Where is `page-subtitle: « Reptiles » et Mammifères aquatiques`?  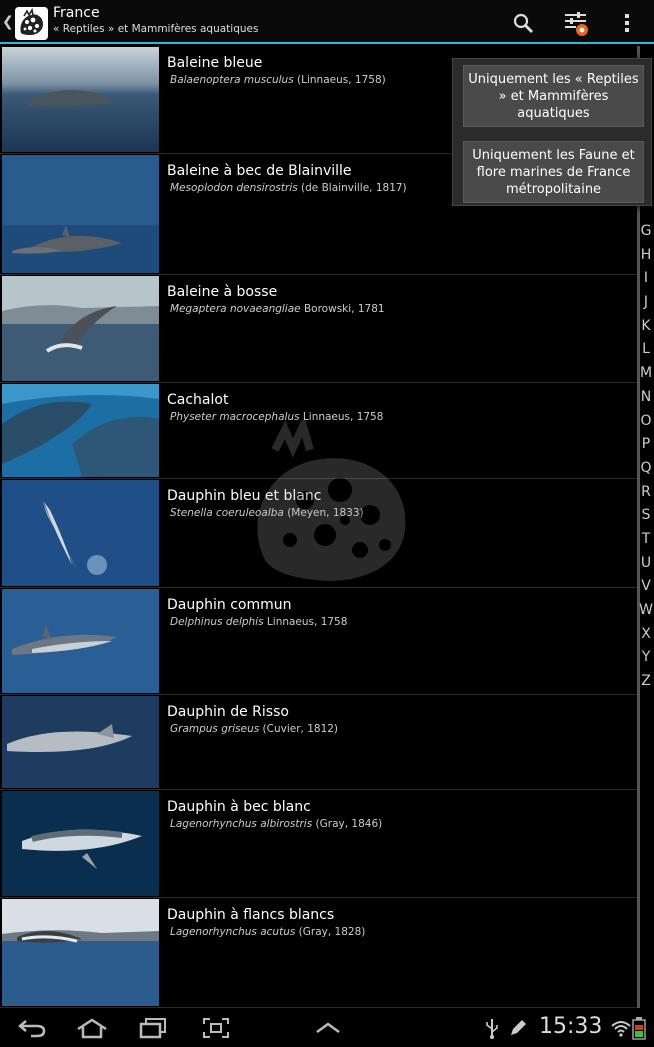 page-subtitle: « Reptiles » et Mammifères aquatiques is located at coordinates (156, 29).